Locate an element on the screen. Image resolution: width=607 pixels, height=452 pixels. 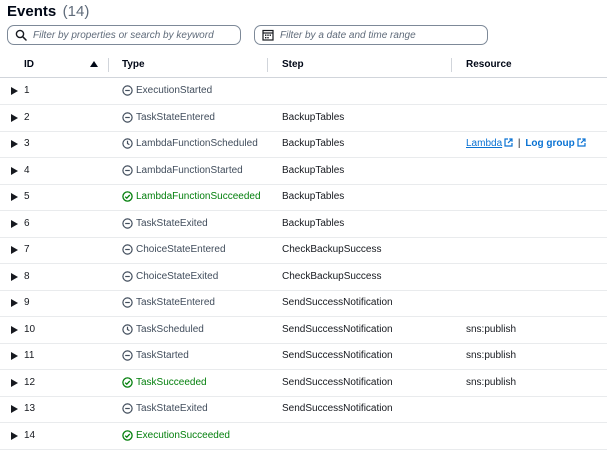
table-row: 6 TaskStateExited BackupTables is located at coordinates (303, 224).